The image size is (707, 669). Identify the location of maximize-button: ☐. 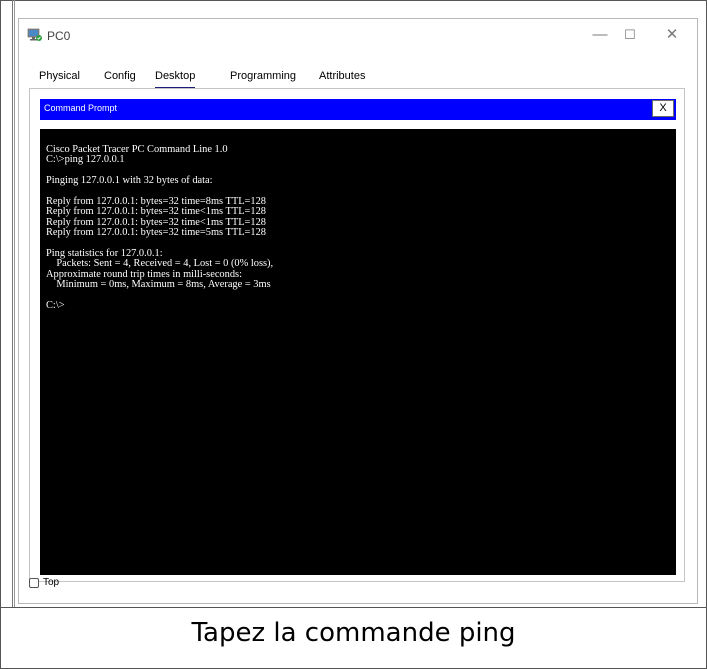
(630, 35).